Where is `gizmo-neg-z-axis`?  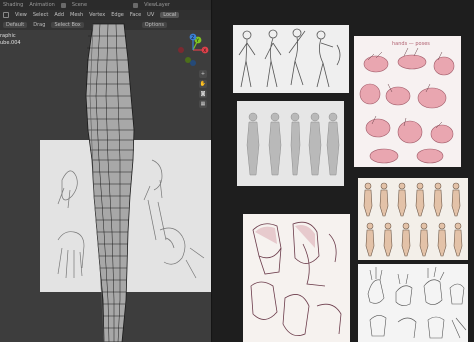
gizmo-neg-z-axis is located at coordinates (193, 63).